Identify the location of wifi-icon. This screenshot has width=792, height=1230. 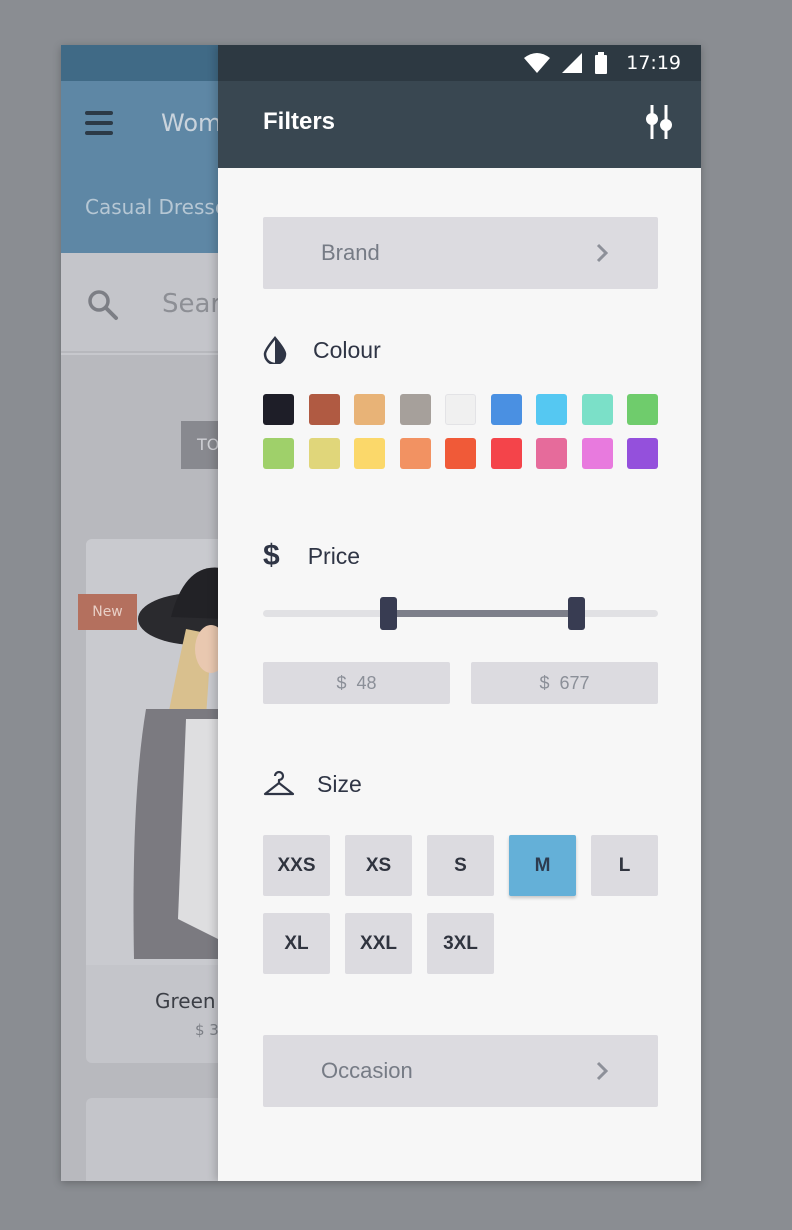
(537, 63).